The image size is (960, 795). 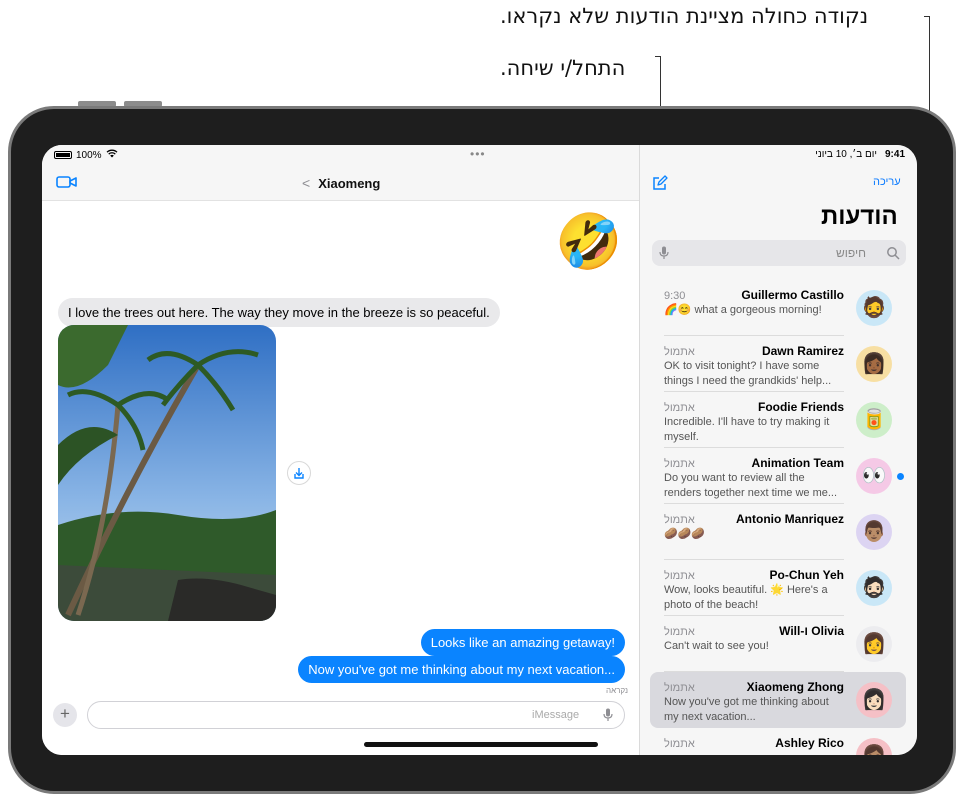 I want to click on avatar: 👩🏾, so click(x=874, y=364).